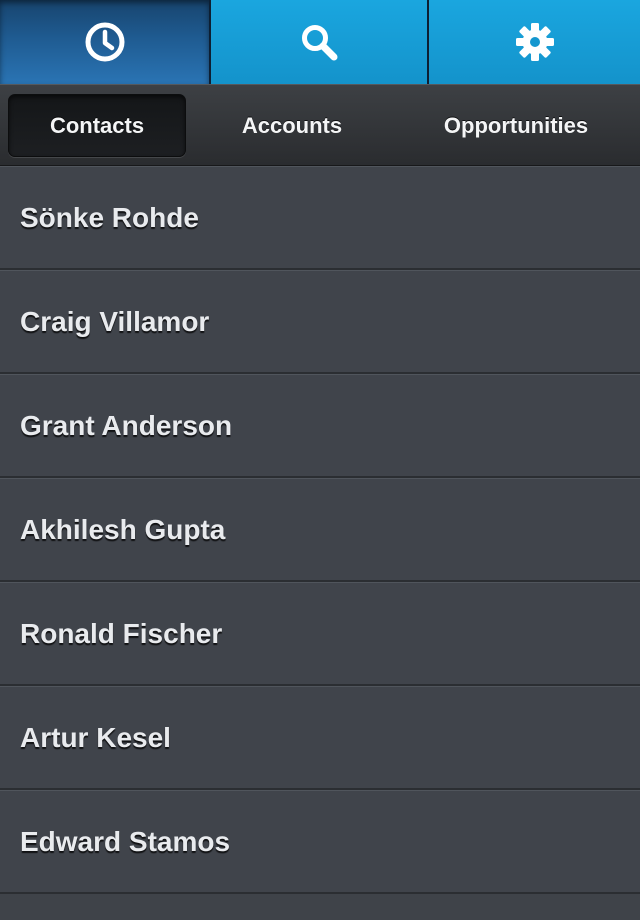 The width and height of the screenshot is (640, 920). Describe the element at coordinates (320, 426) in the screenshot. I see `list-item: Grant Anderson` at that location.